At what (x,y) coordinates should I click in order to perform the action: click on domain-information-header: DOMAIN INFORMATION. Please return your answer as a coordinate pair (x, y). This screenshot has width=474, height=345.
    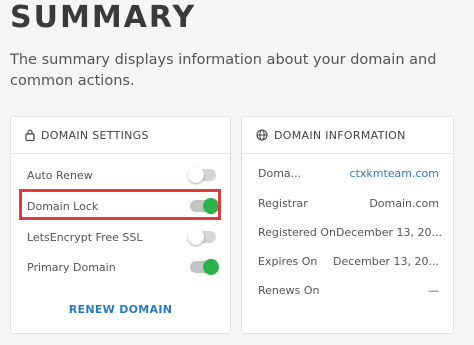
    Looking at the image, I should click on (347, 135).